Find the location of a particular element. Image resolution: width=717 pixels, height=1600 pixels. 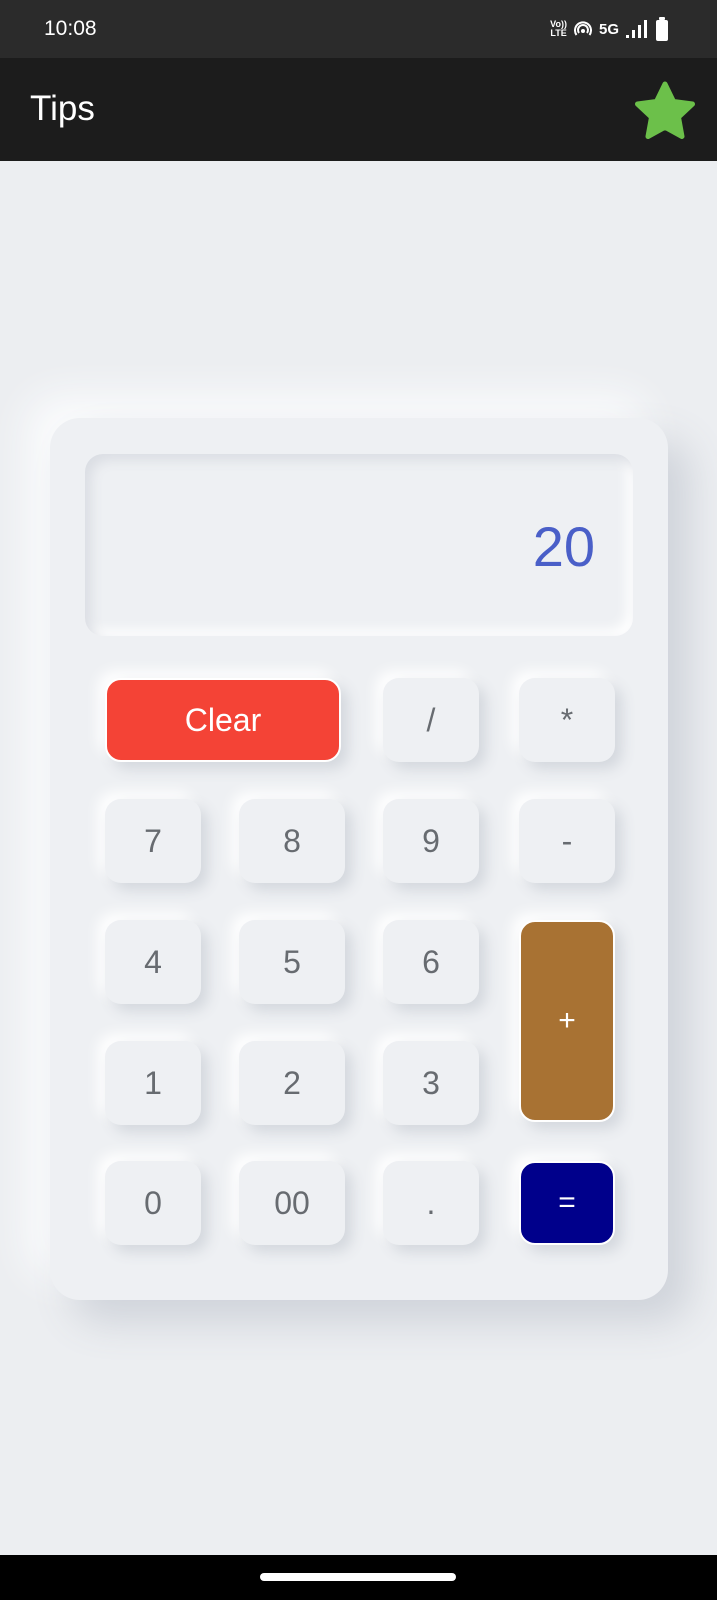

key-0: 0 is located at coordinates (153, 1203).